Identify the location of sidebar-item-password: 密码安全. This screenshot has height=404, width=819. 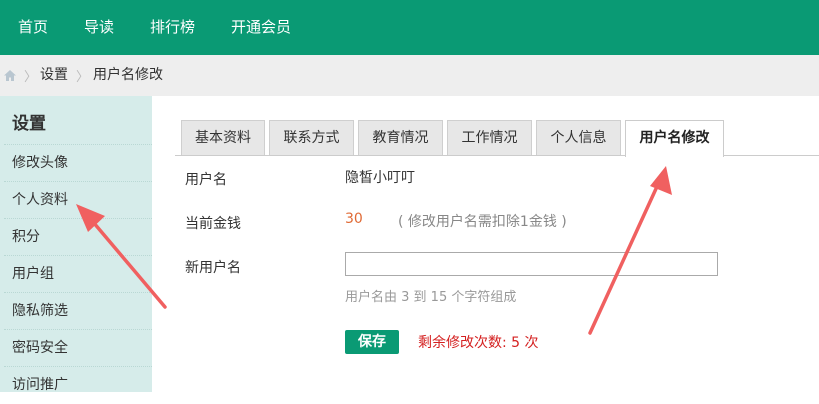
(78, 347).